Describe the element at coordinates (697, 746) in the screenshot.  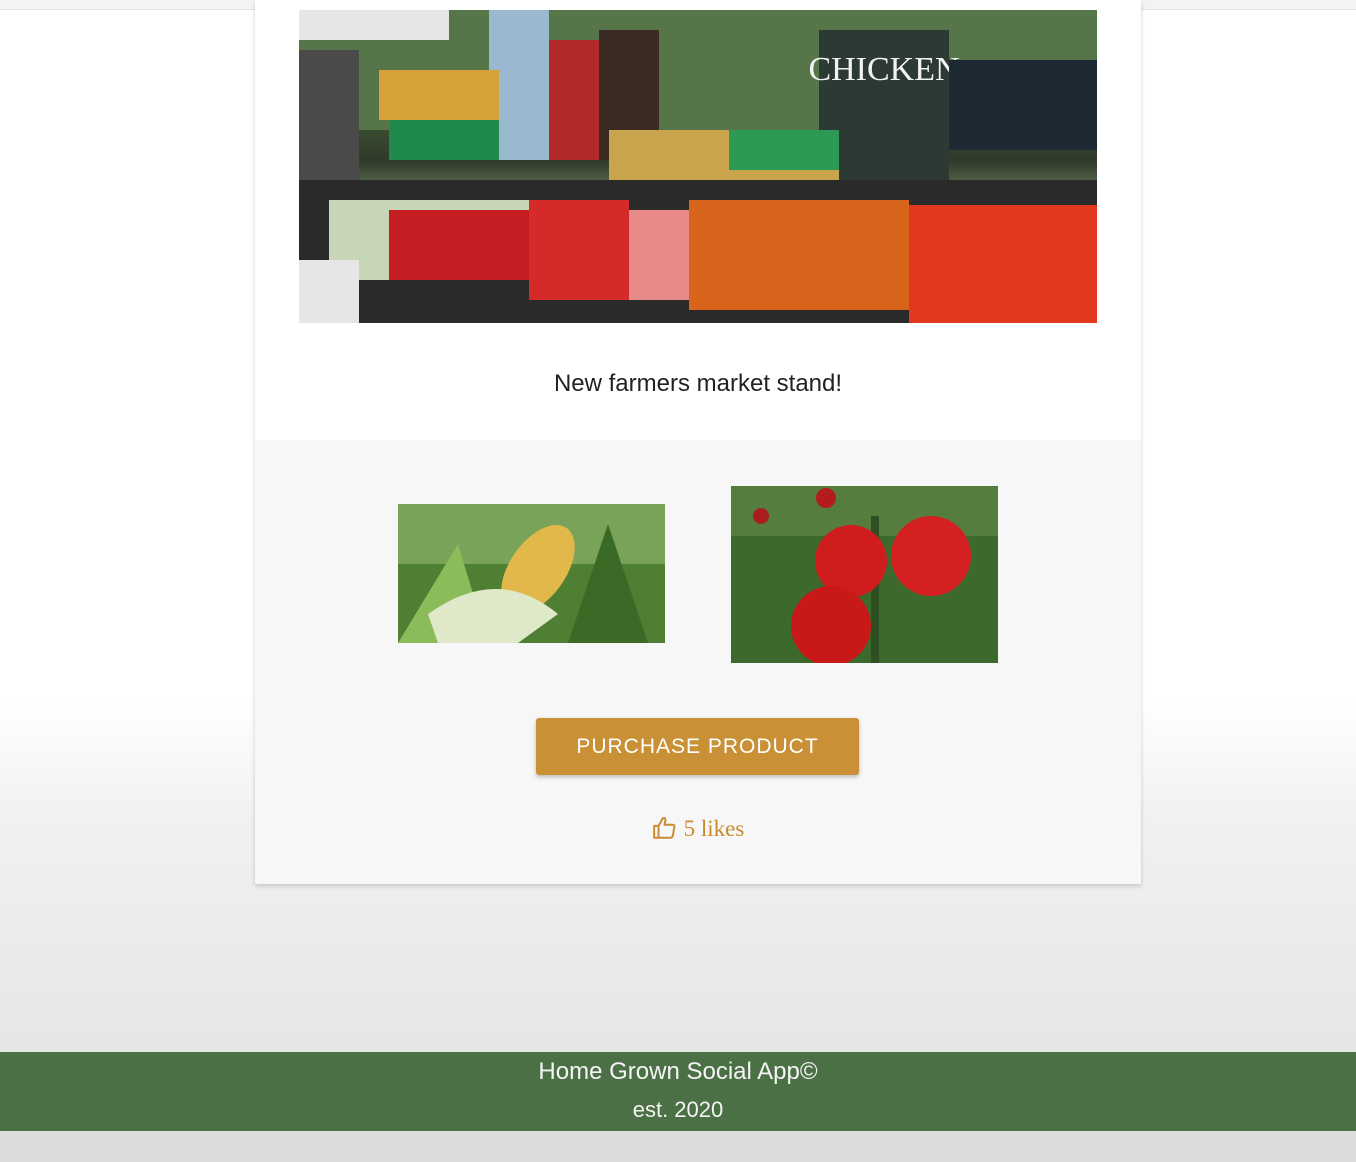
I see `purchase-product-button: PURCHASE PRODUCT` at that location.